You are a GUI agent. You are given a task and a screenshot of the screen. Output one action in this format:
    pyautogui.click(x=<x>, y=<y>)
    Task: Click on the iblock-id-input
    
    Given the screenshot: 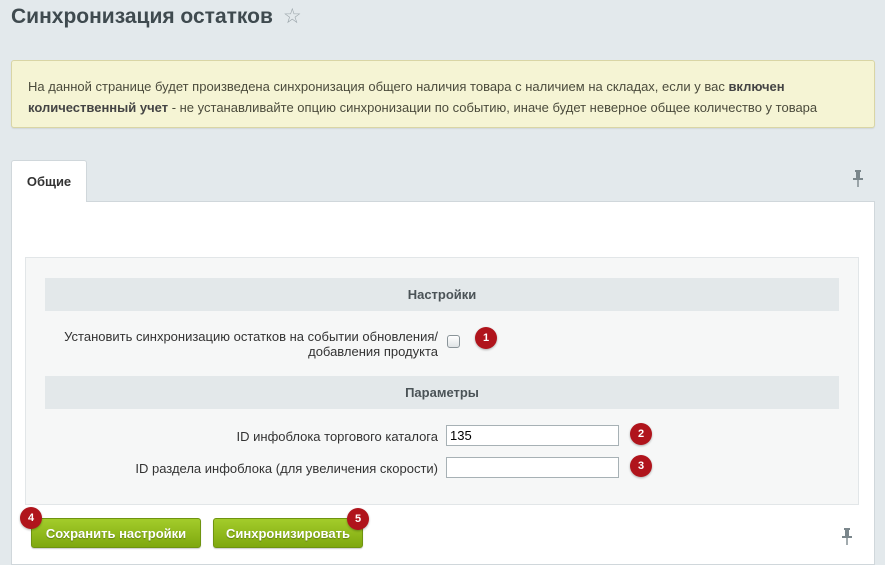 What is the action you would take?
    pyautogui.click(x=532, y=435)
    